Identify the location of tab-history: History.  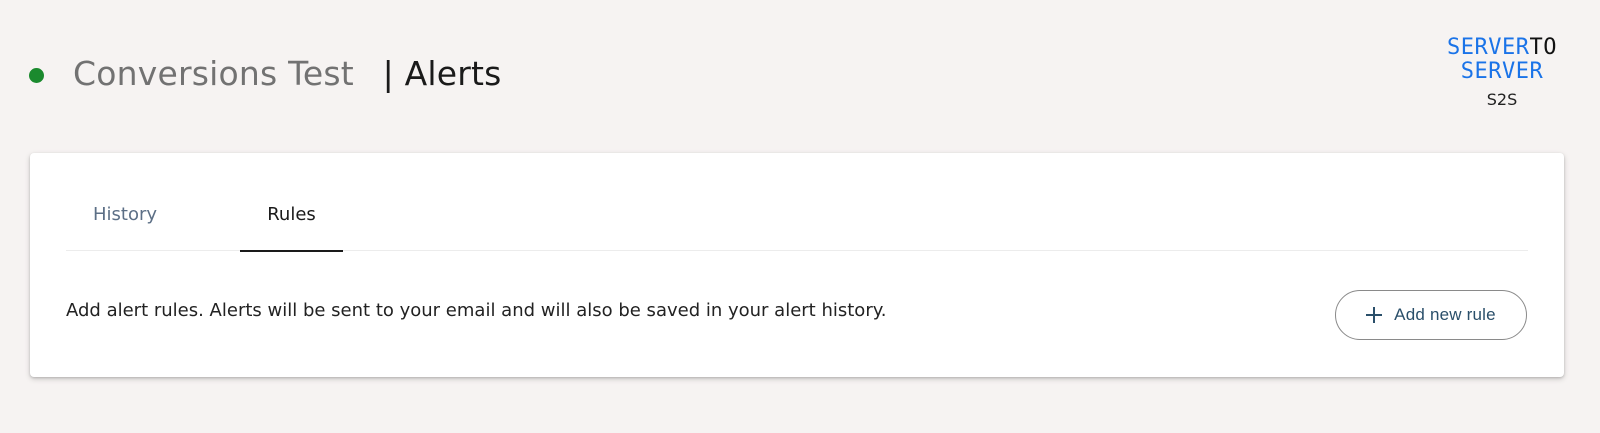
(125, 223).